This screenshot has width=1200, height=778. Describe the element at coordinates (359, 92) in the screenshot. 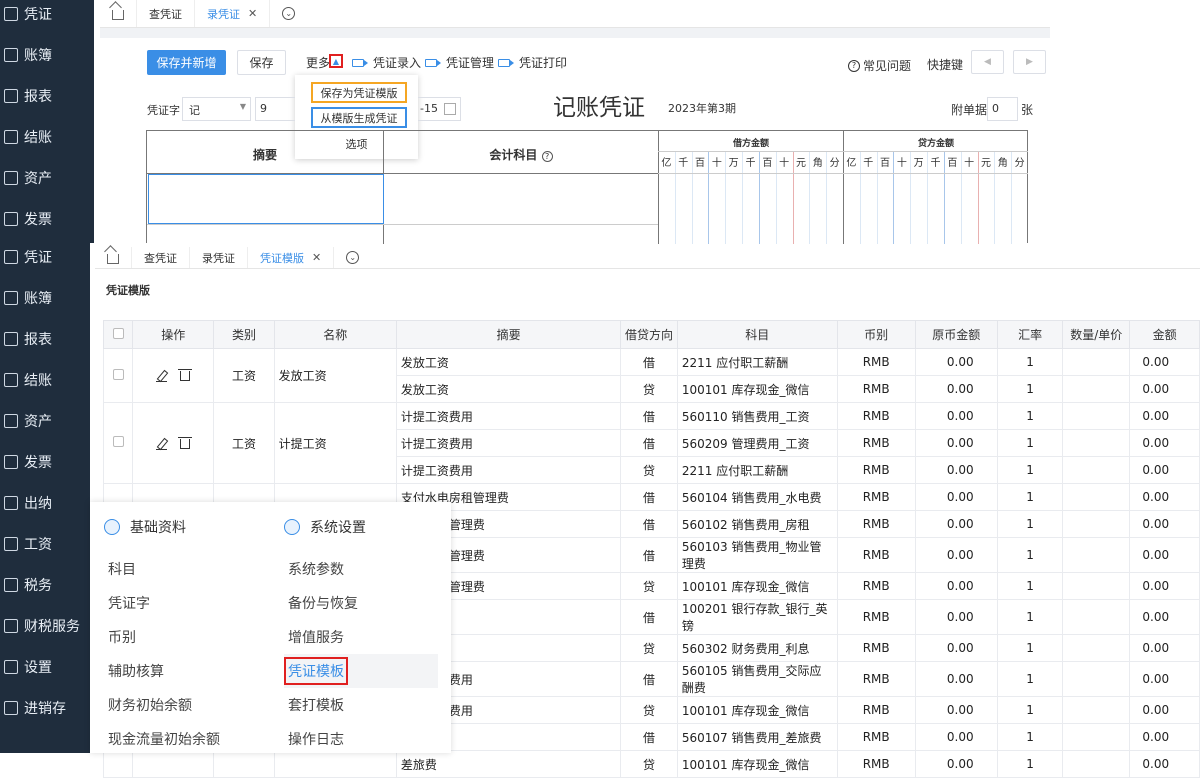

I see `save-as-template-item: 保存为凭证模版` at that location.